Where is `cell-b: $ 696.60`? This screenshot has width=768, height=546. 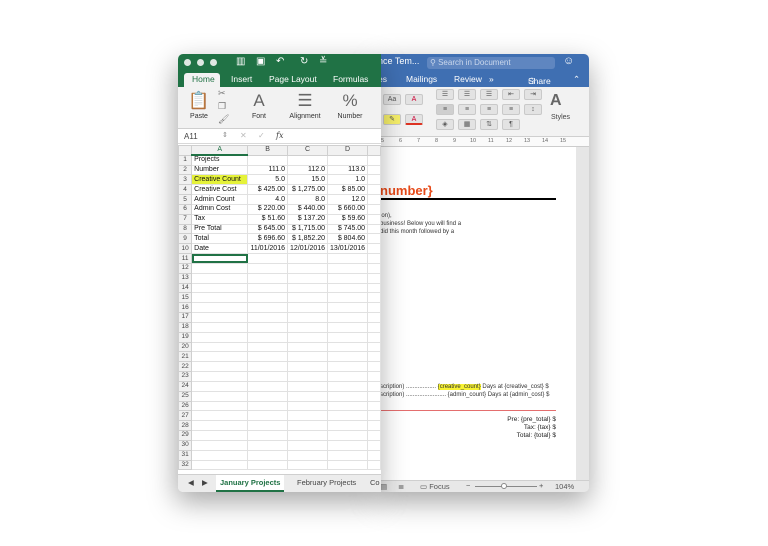 cell-b: $ 696.60 is located at coordinates (267, 239).